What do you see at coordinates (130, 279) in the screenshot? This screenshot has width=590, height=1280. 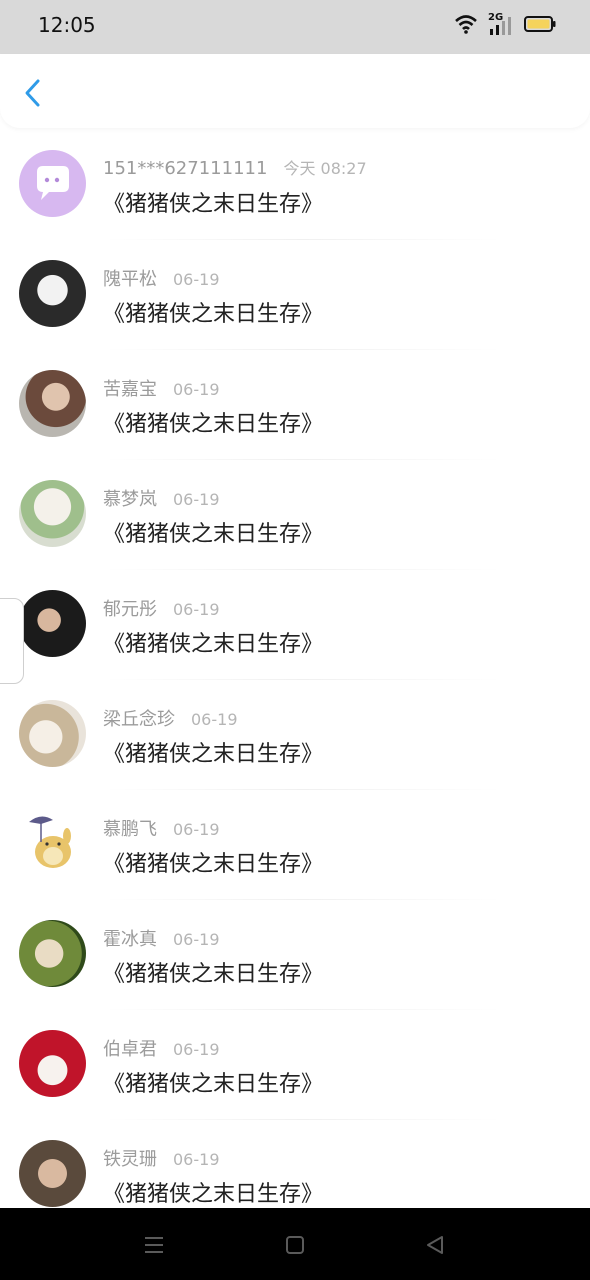 I see `sender-name-text: 隗平松` at bounding box center [130, 279].